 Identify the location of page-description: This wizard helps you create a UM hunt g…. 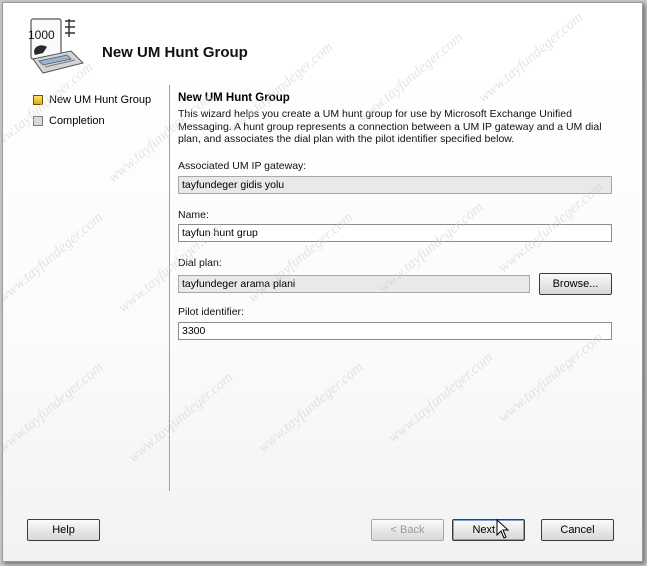
(390, 126).